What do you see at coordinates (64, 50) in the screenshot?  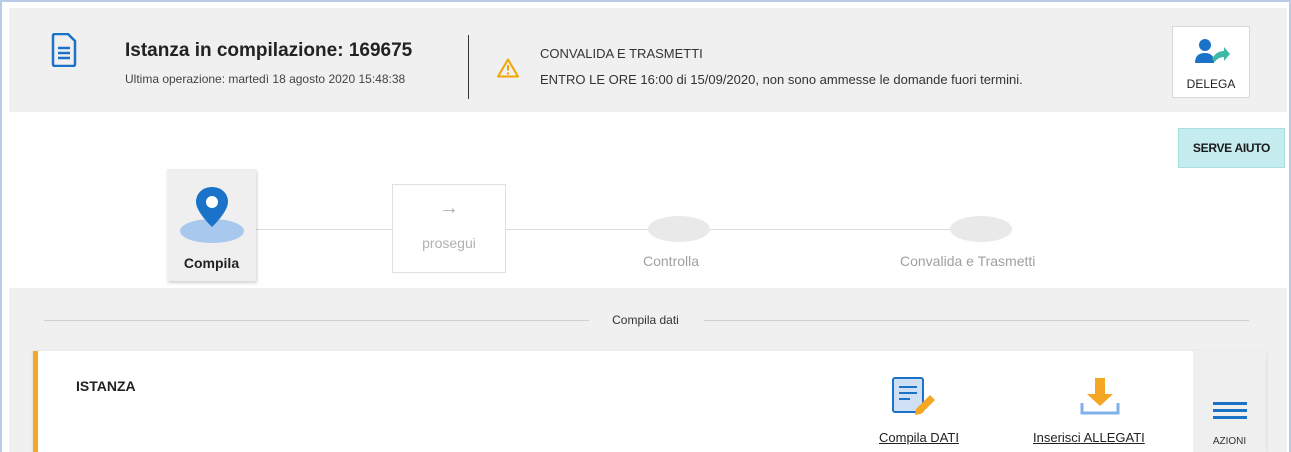 I see `document-icon` at bounding box center [64, 50].